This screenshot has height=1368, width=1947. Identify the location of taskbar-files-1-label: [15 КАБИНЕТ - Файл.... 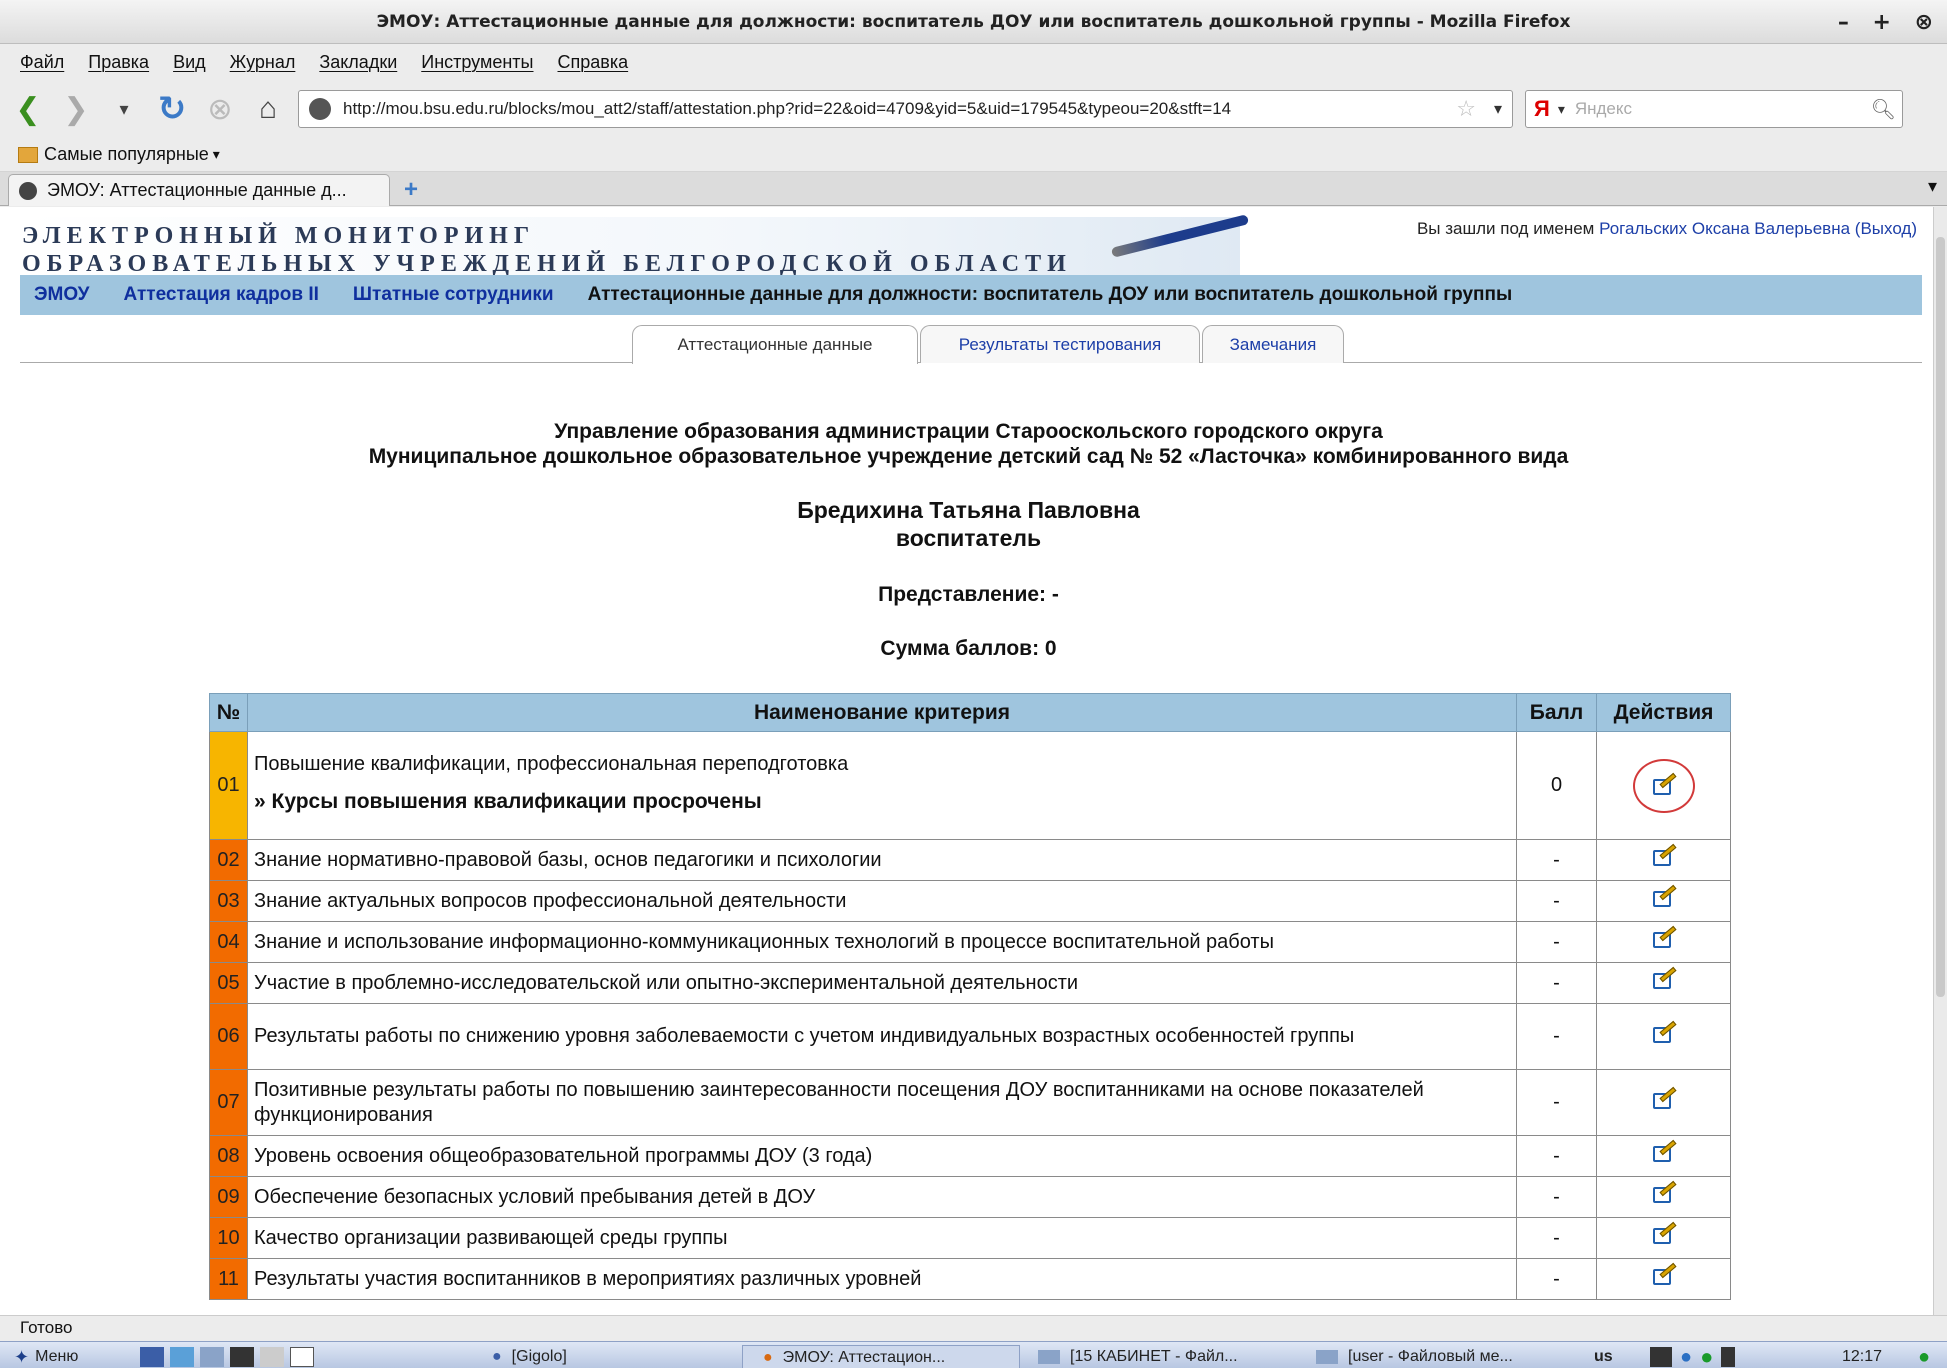
(1154, 1356).